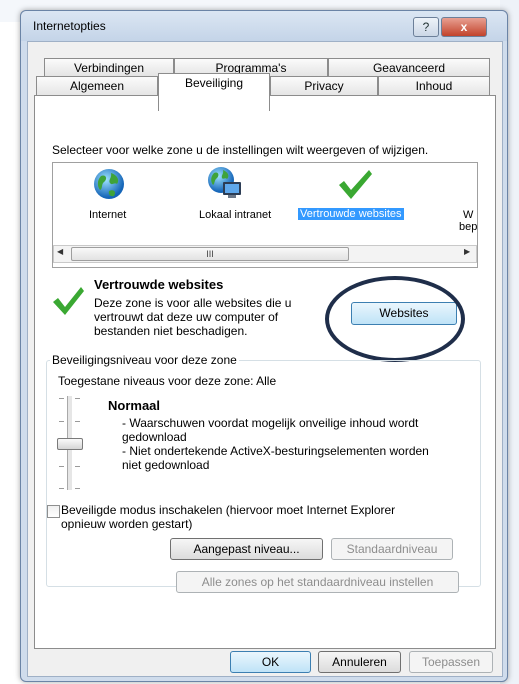  I want to click on level-bullet-2-cont: niet gedownload, so click(166, 465).